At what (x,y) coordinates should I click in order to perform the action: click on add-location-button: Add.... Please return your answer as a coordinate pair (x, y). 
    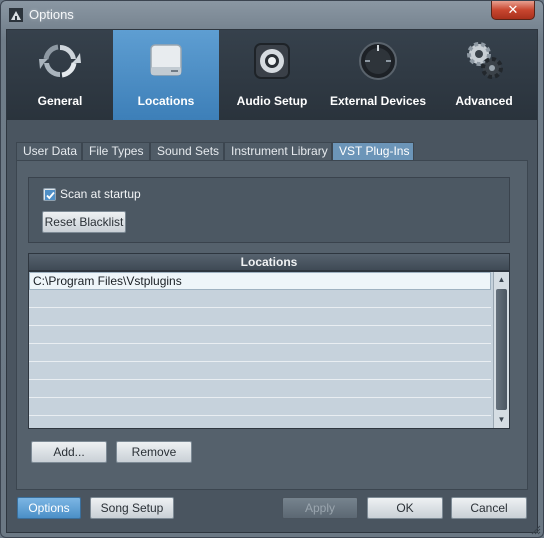
    Looking at the image, I should click on (69, 452).